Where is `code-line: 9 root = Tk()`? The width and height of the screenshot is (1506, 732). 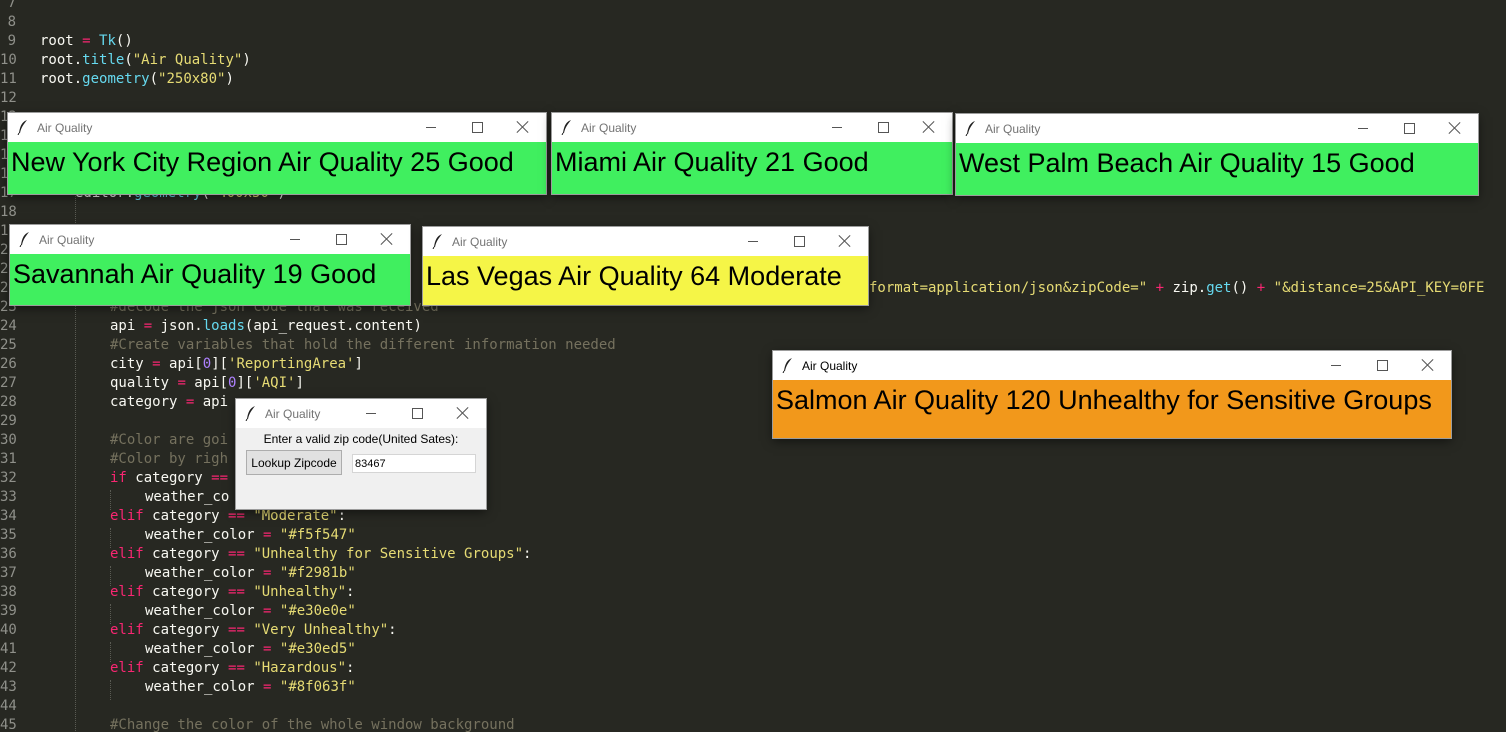 code-line: 9 root = Tk() is located at coordinates (66, 41).